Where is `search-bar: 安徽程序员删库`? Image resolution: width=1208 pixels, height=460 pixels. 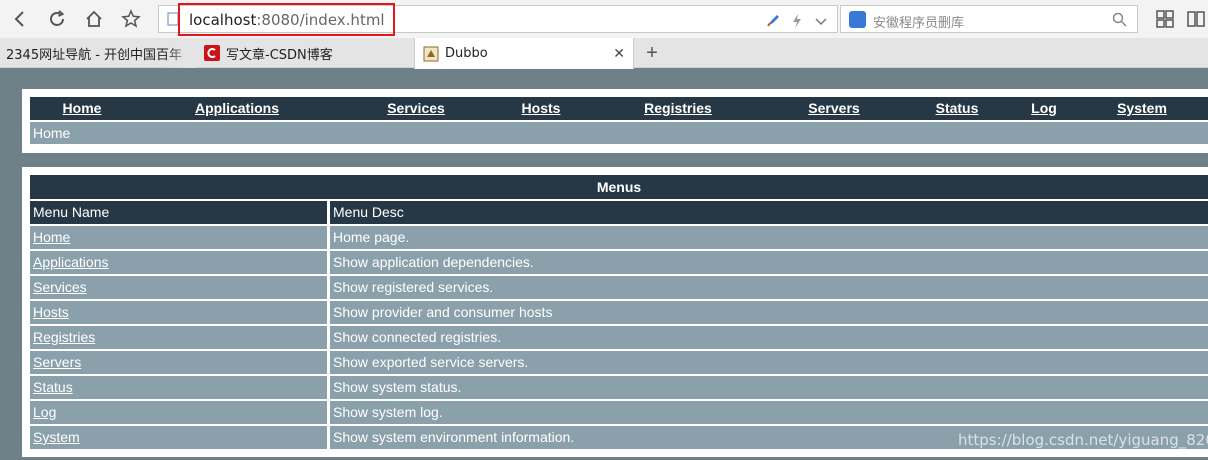
search-bar: 安徽程序员删库 is located at coordinates (989, 19).